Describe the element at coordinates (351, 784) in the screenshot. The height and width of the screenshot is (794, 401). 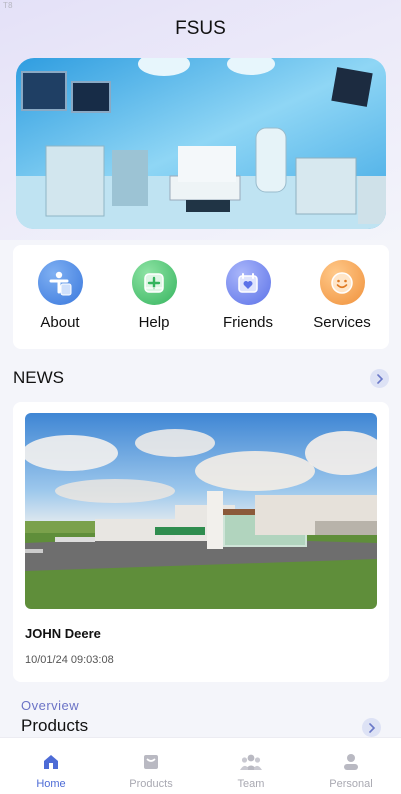
I see `tab-label: Personal` at that location.